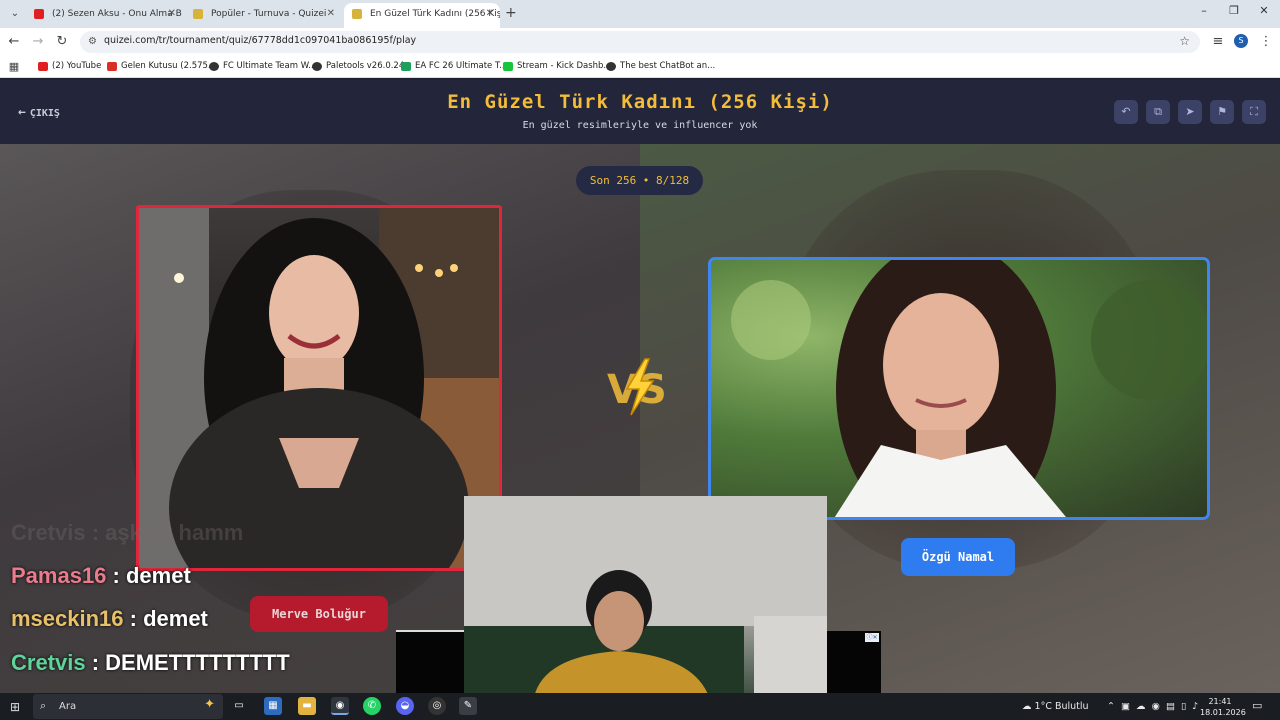  Describe the element at coordinates (273, 706) in the screenshot. I see `calculator-icon: ▦` at that location.